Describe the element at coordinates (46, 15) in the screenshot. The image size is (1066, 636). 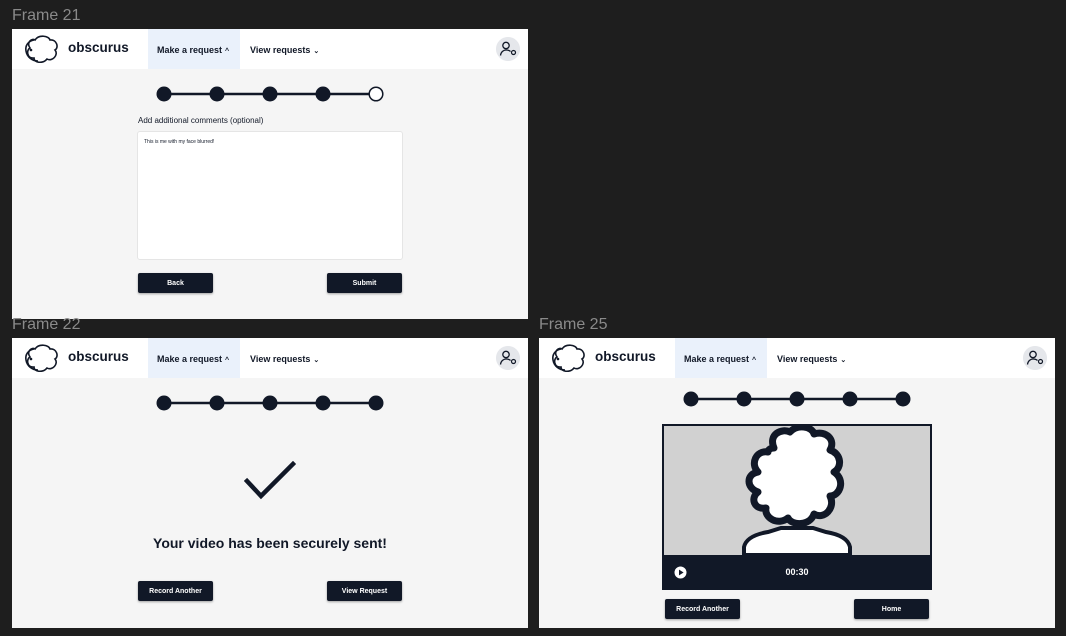
I see `frame-title: Frame 21` at that location.